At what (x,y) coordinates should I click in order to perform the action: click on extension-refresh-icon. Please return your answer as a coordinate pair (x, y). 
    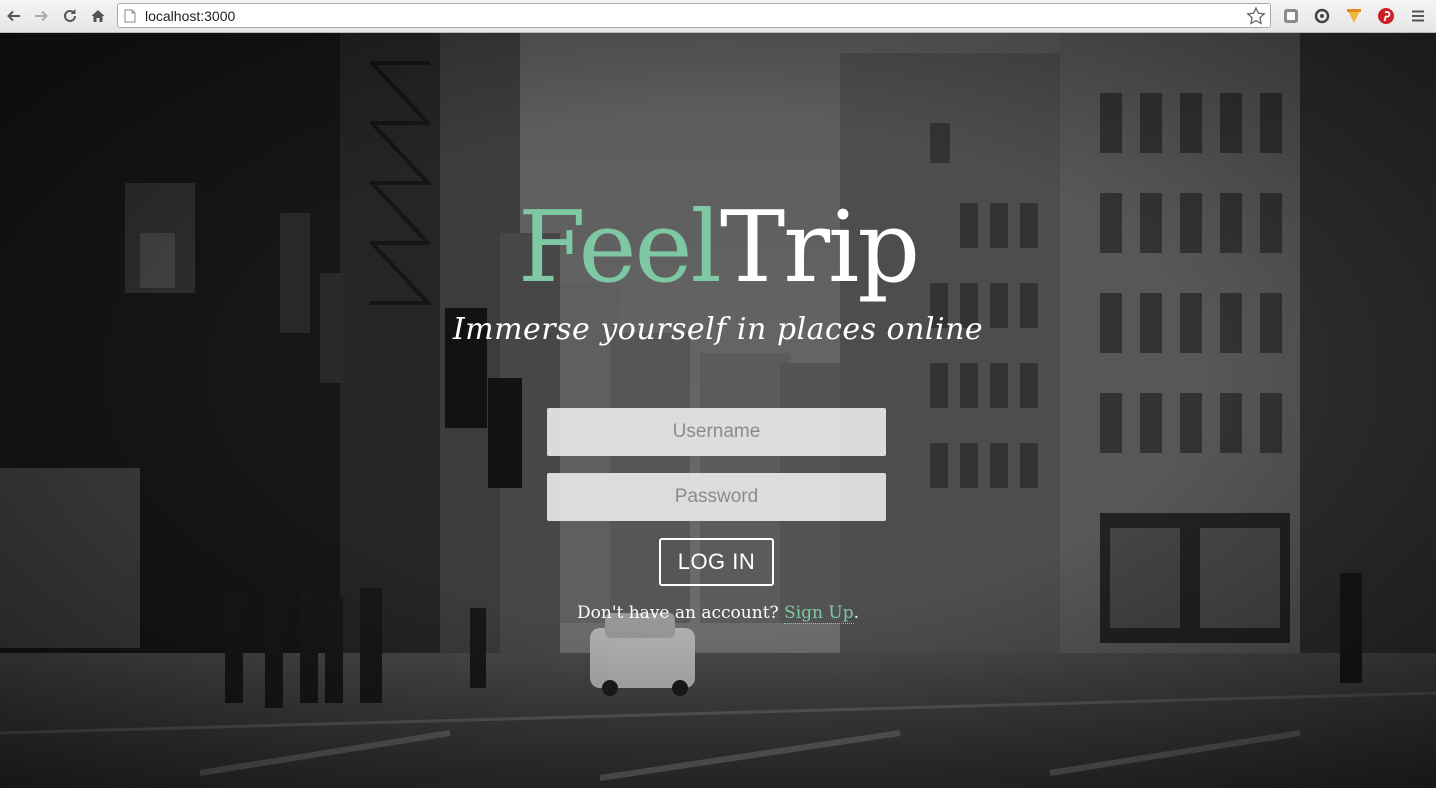
    Looking at the image, I should click on (1322, 16).